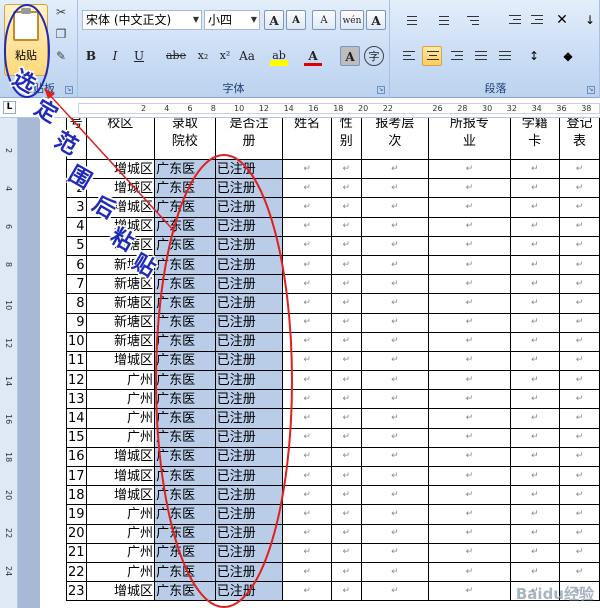 The height and width of the screenshot is (608, 600). What do you see at coordinates (76, 591) in the screenshot?
I see `row-number-cell: 23` at bounding box center [76, 591].